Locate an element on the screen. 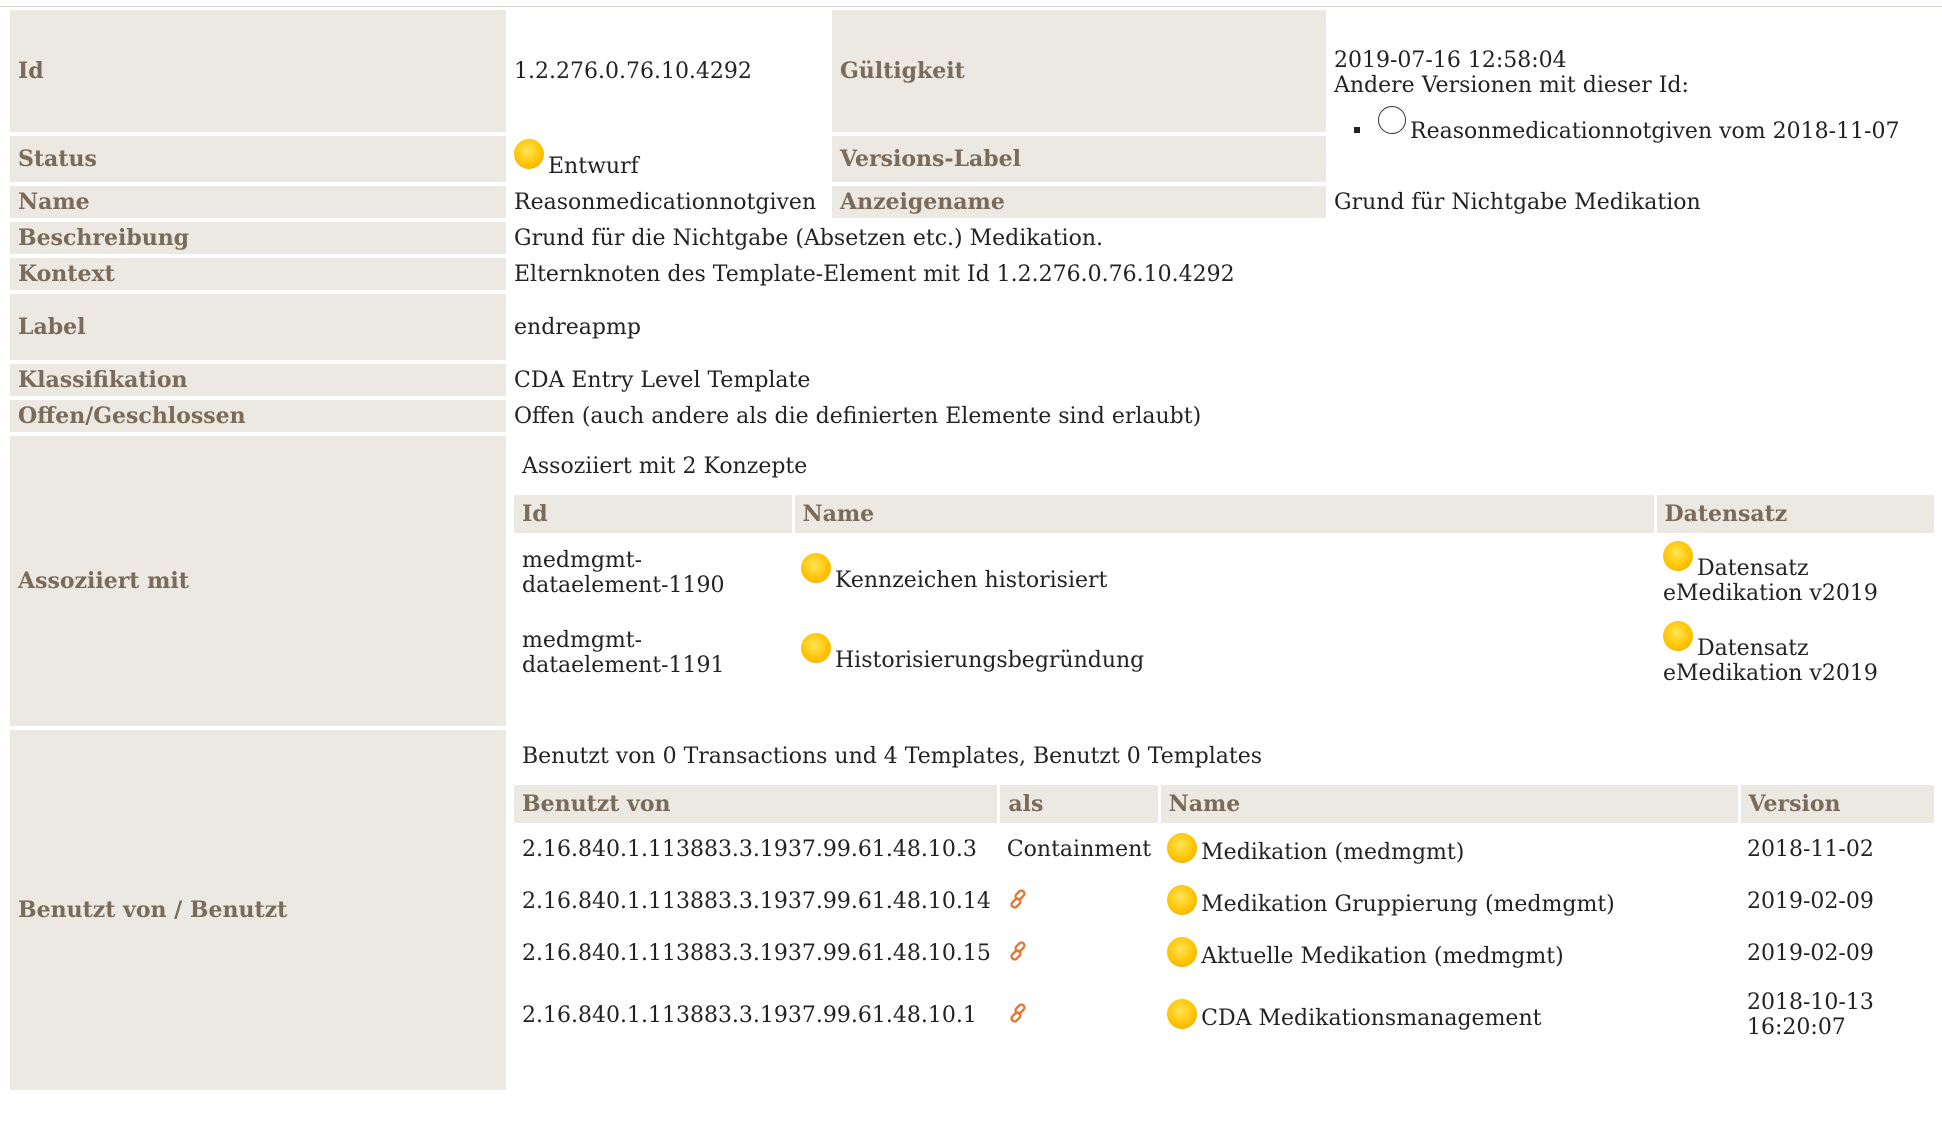  used-by-id: 2.16.840.1.113883.3.1937.99.61.48.10.1 is located at coordinates (756, 1015).